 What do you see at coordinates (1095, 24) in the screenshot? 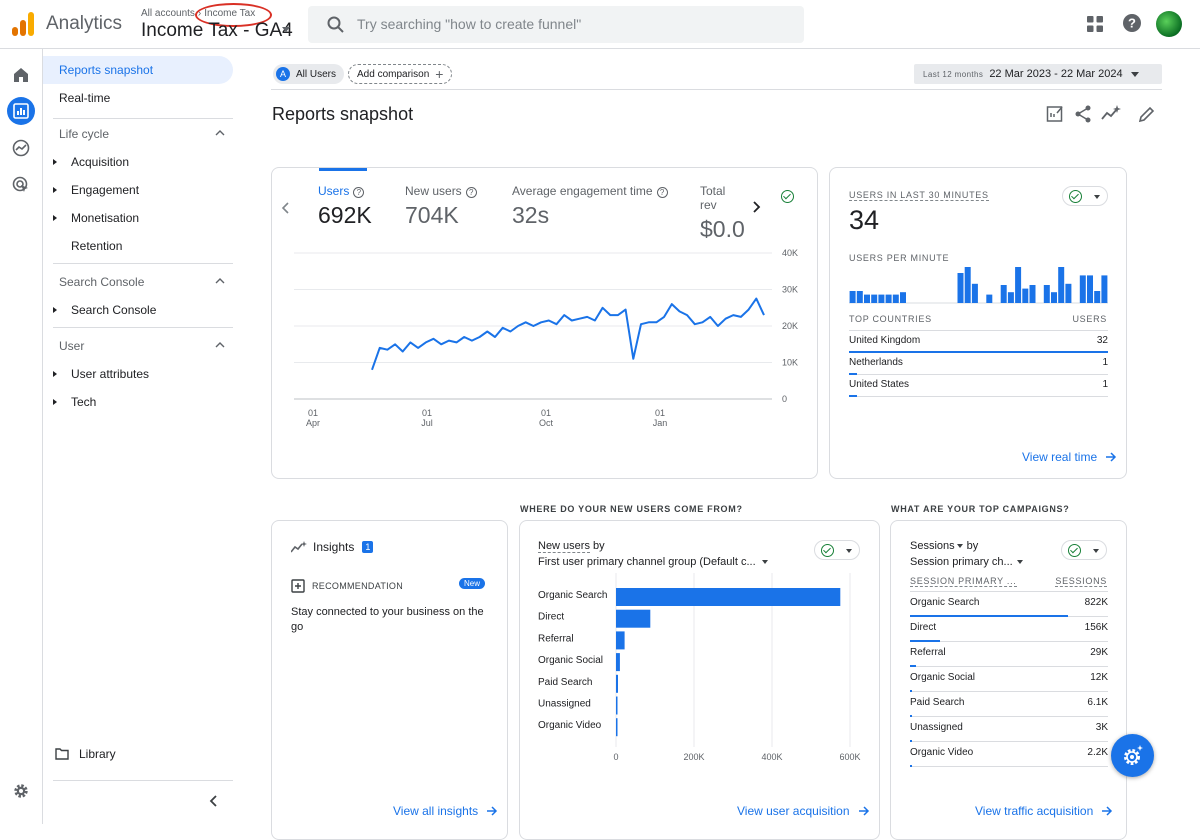
I see `apps-grid-icon` at bounding box center [1095, 24].